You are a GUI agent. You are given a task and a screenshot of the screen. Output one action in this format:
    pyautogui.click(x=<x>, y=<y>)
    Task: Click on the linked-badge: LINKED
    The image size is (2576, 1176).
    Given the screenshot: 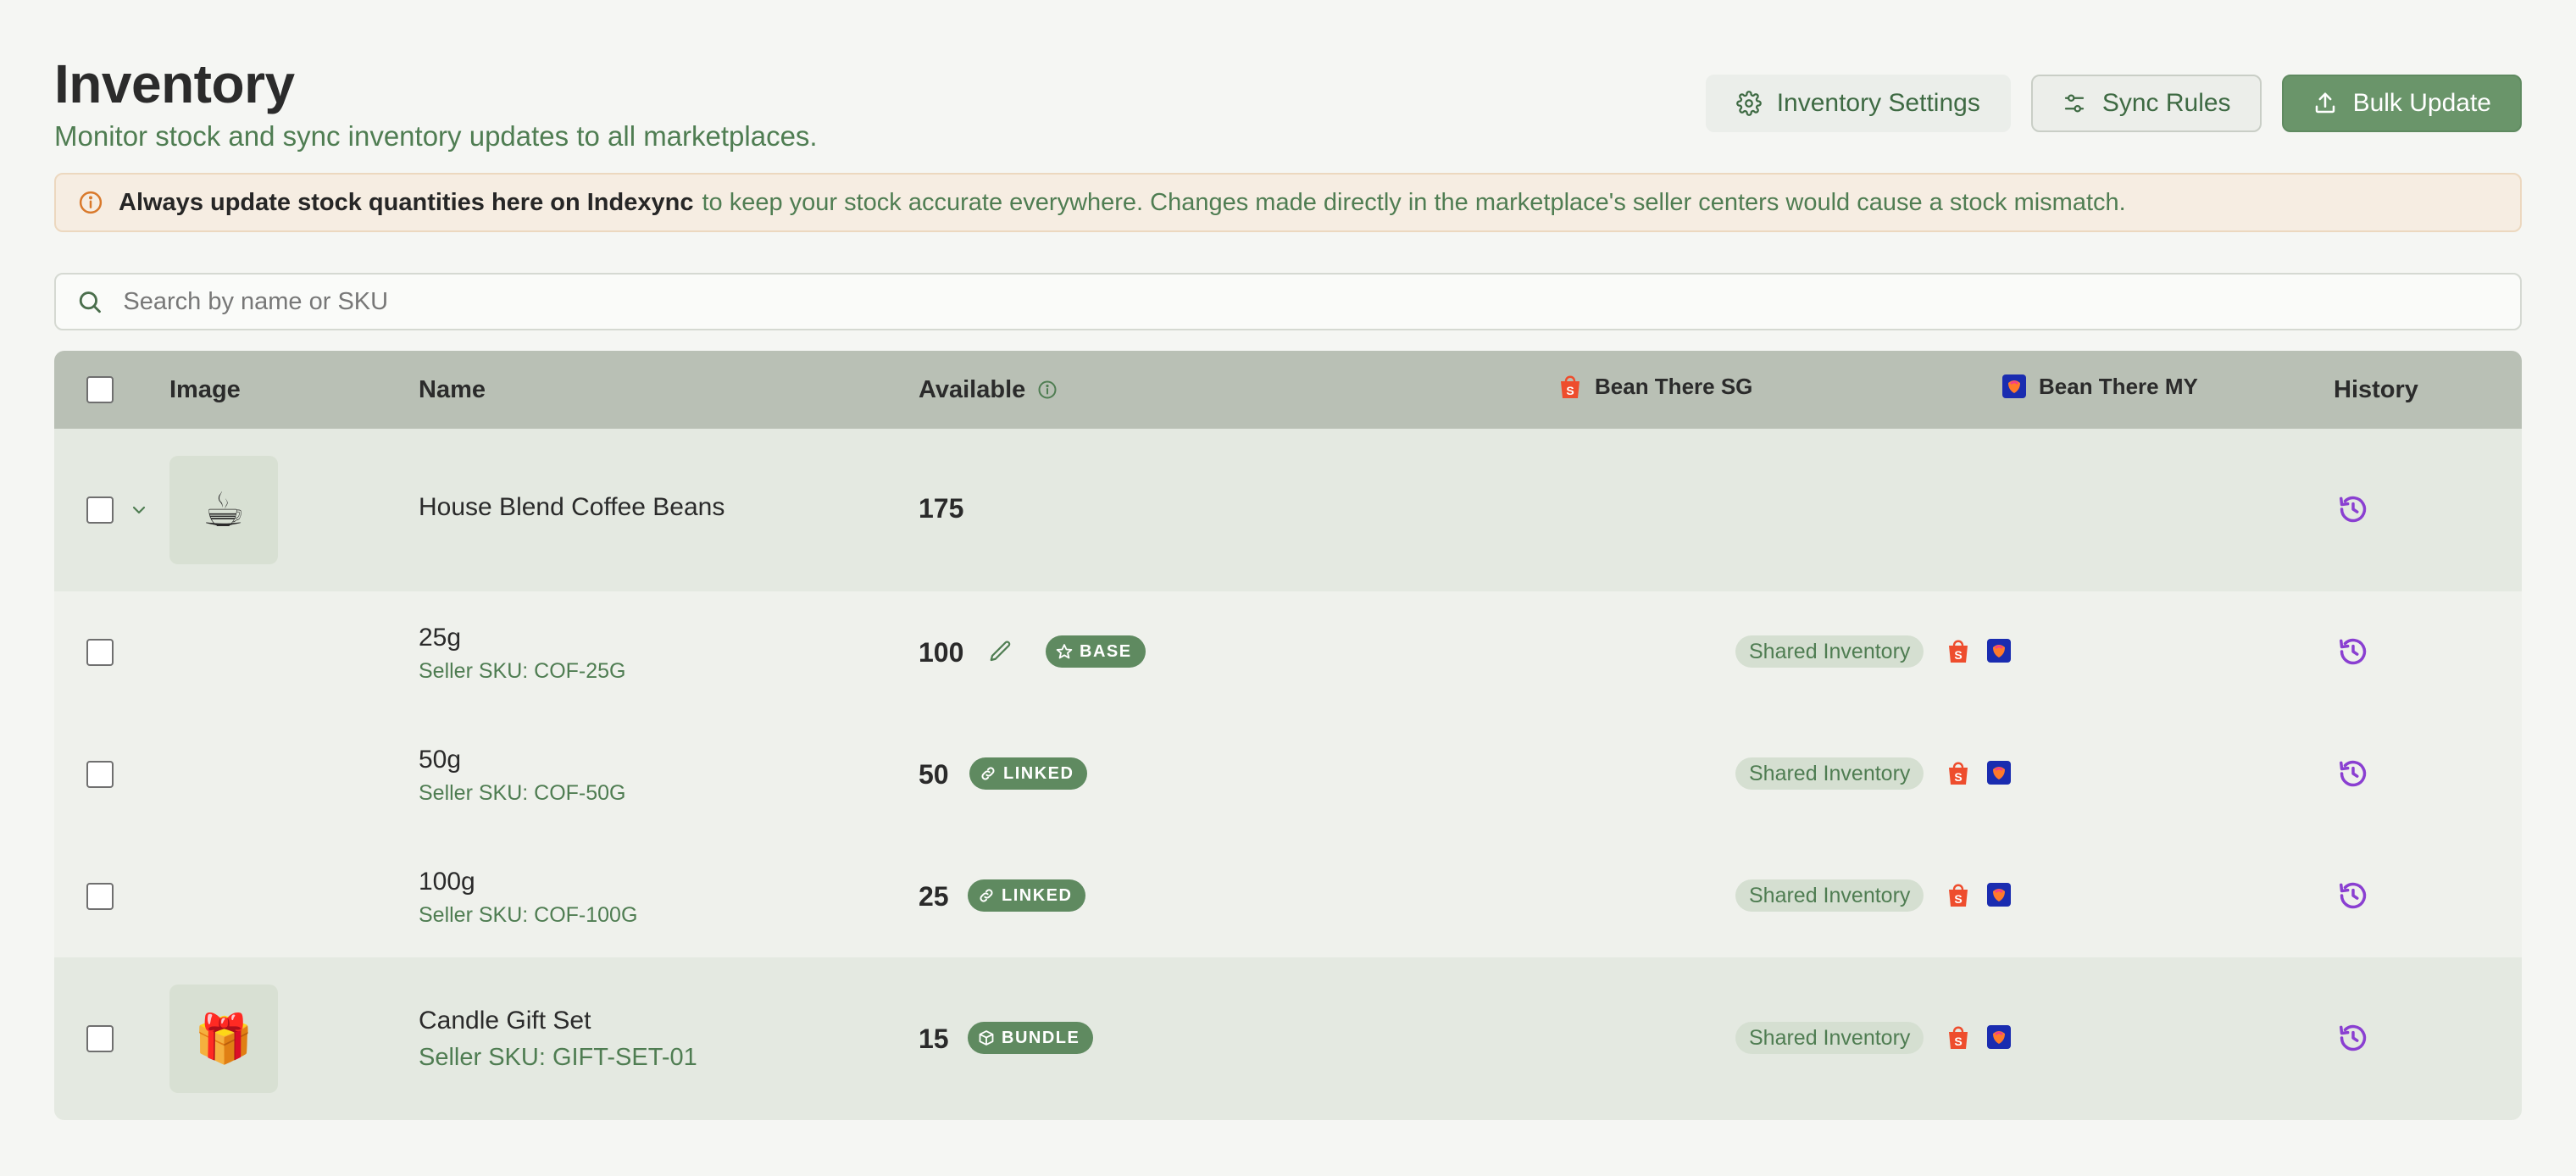 What is the action you would take?
    pyautogui.click(x=1027, y=896)
    